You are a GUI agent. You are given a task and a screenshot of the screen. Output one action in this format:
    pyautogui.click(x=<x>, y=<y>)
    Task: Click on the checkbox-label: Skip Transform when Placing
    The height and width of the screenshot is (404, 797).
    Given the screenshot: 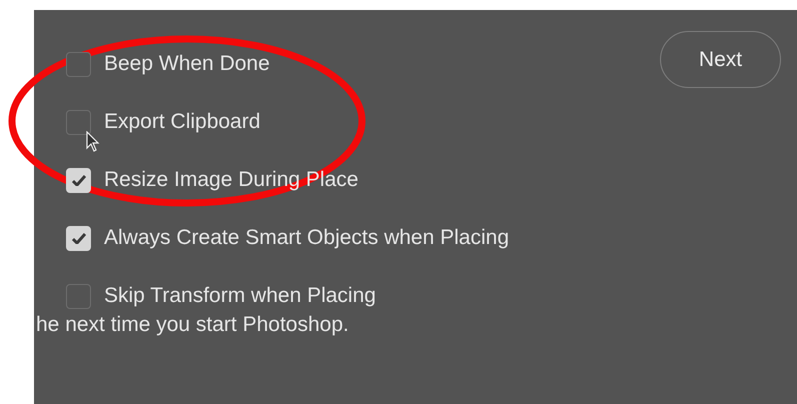 What is the action you would take?
    pyautogui.click(x=240, y=296)
    